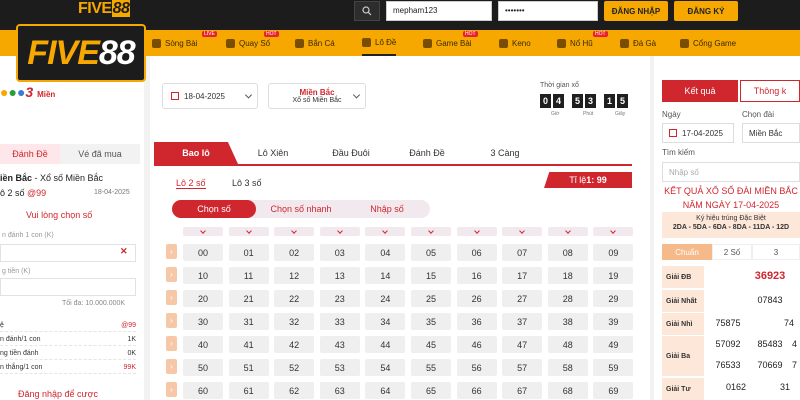 The height and width of the screenshot is (400, 800). What do you see at coordinates (203, 275) in the screenshot?
I see `number-cell: 10` at bounding box center [203, 275].